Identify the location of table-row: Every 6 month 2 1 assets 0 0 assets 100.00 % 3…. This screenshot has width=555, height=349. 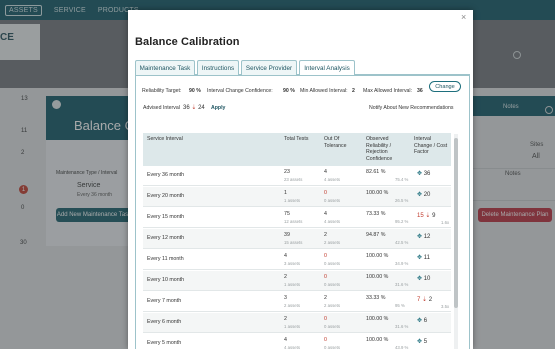
(297, 323).